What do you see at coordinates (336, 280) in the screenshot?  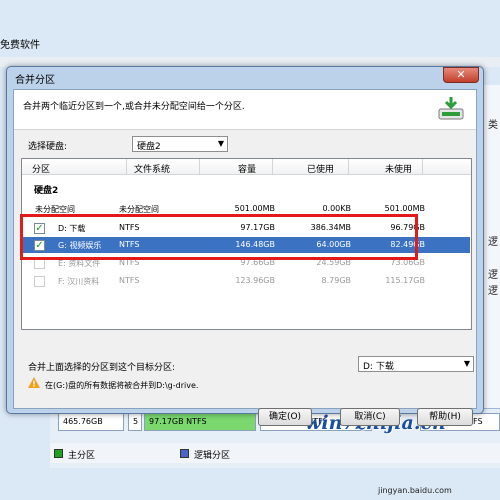 I see `partition-used: 8.79GB` at bounding box center [336, 280].